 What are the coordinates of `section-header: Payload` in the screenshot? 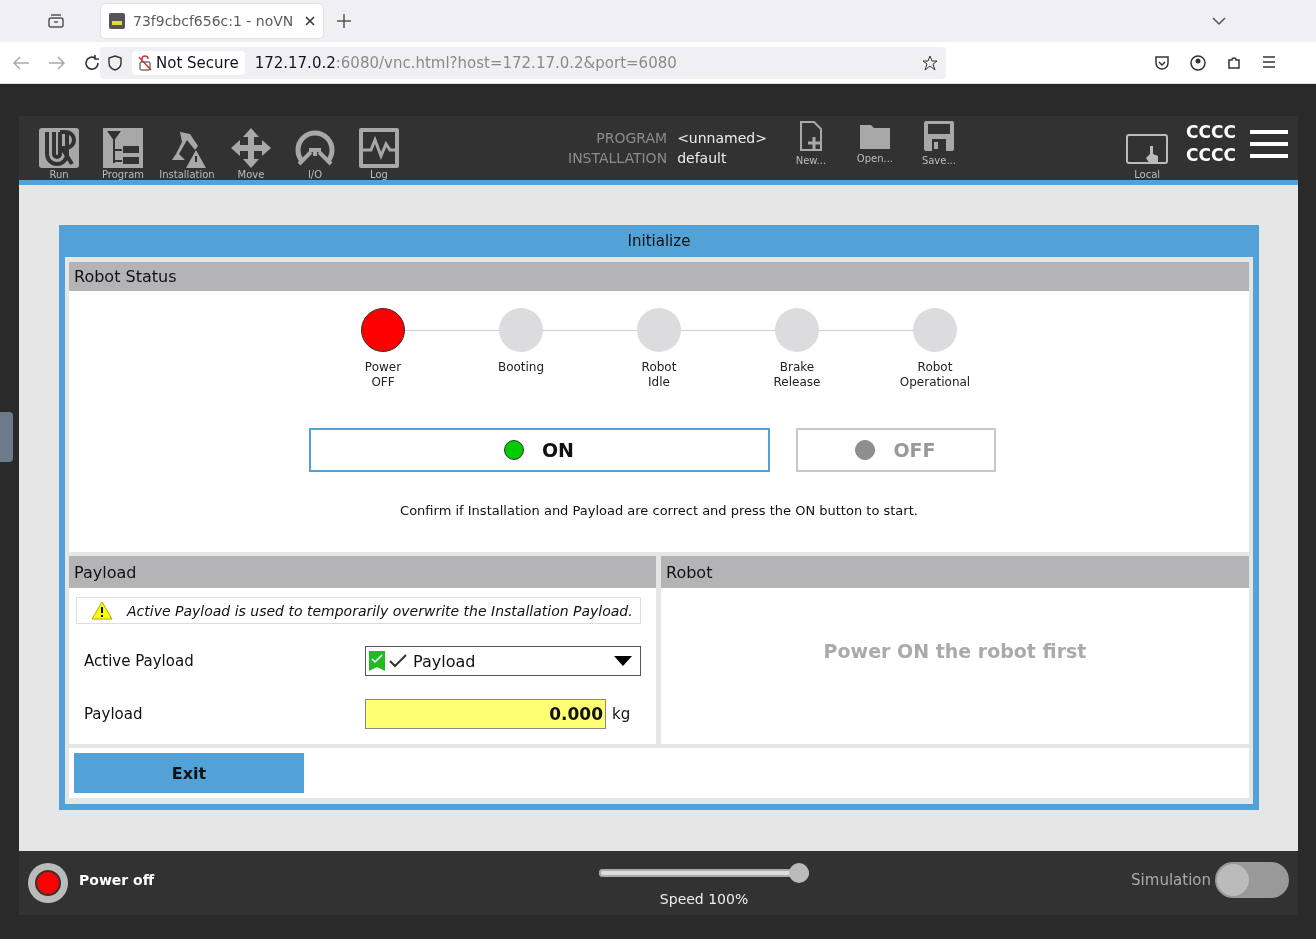 It's located at (362, 572).